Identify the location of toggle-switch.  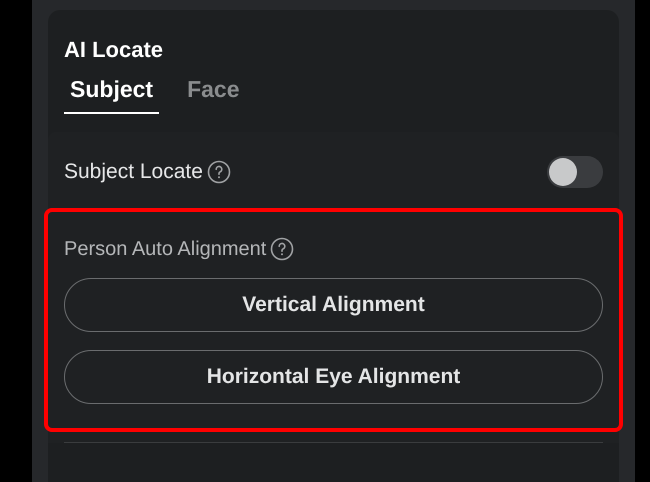
(575, 172).